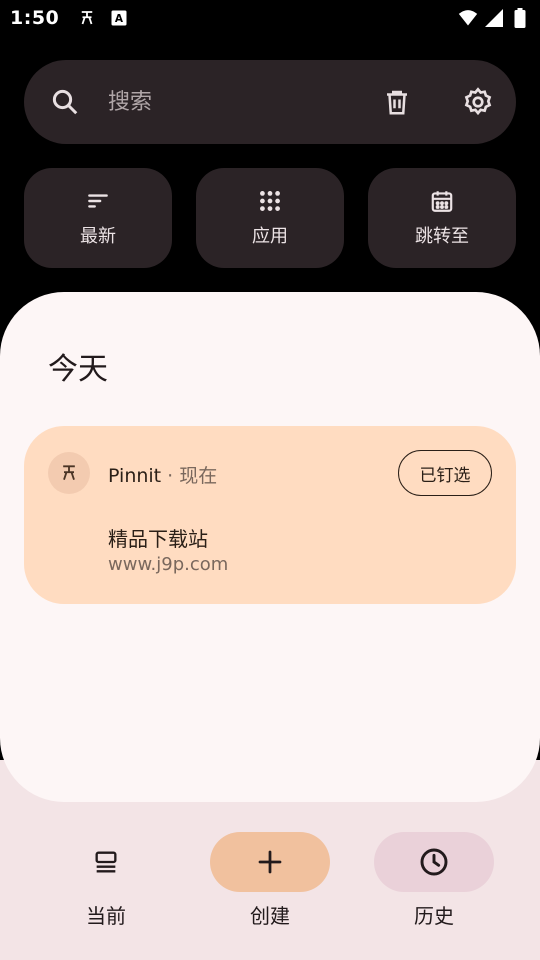 The height and width of the screenshot is (960, 540). Describe the element at coordinates (78, 369) in the screenshot. I see `section-title: 今天` at that location.